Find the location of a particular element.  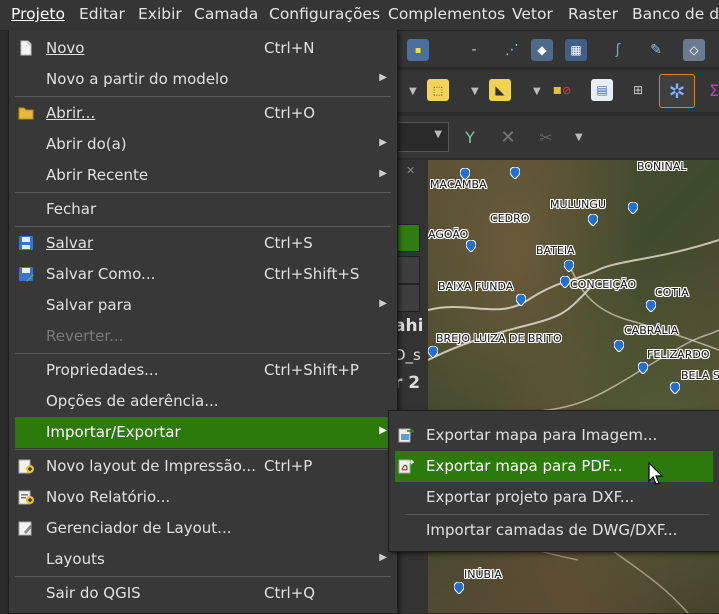

menu-item-layouts: Layouts ▶ is located at coordinates (203, 559).